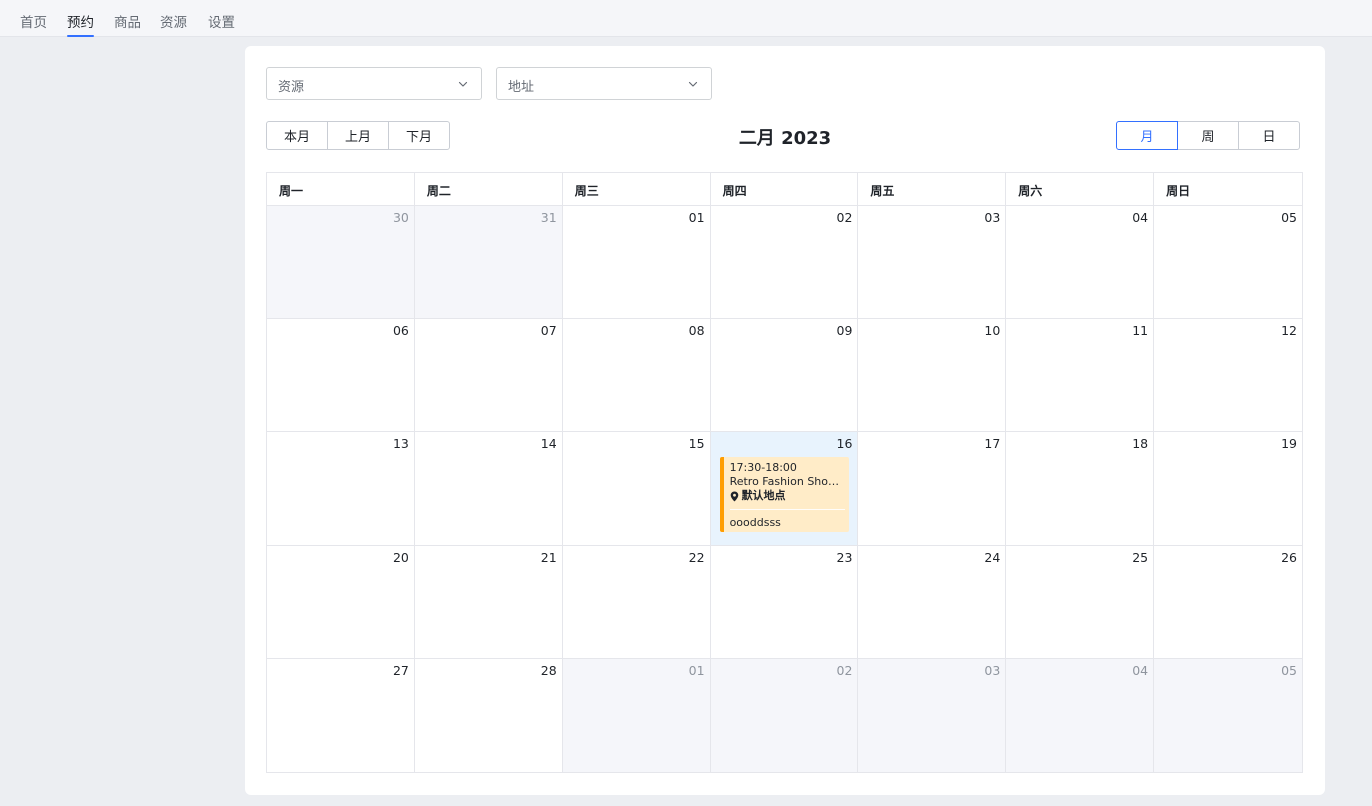 The image size is (1372, 806). I want to click on event-location: 默认地点, so click(790, 496).